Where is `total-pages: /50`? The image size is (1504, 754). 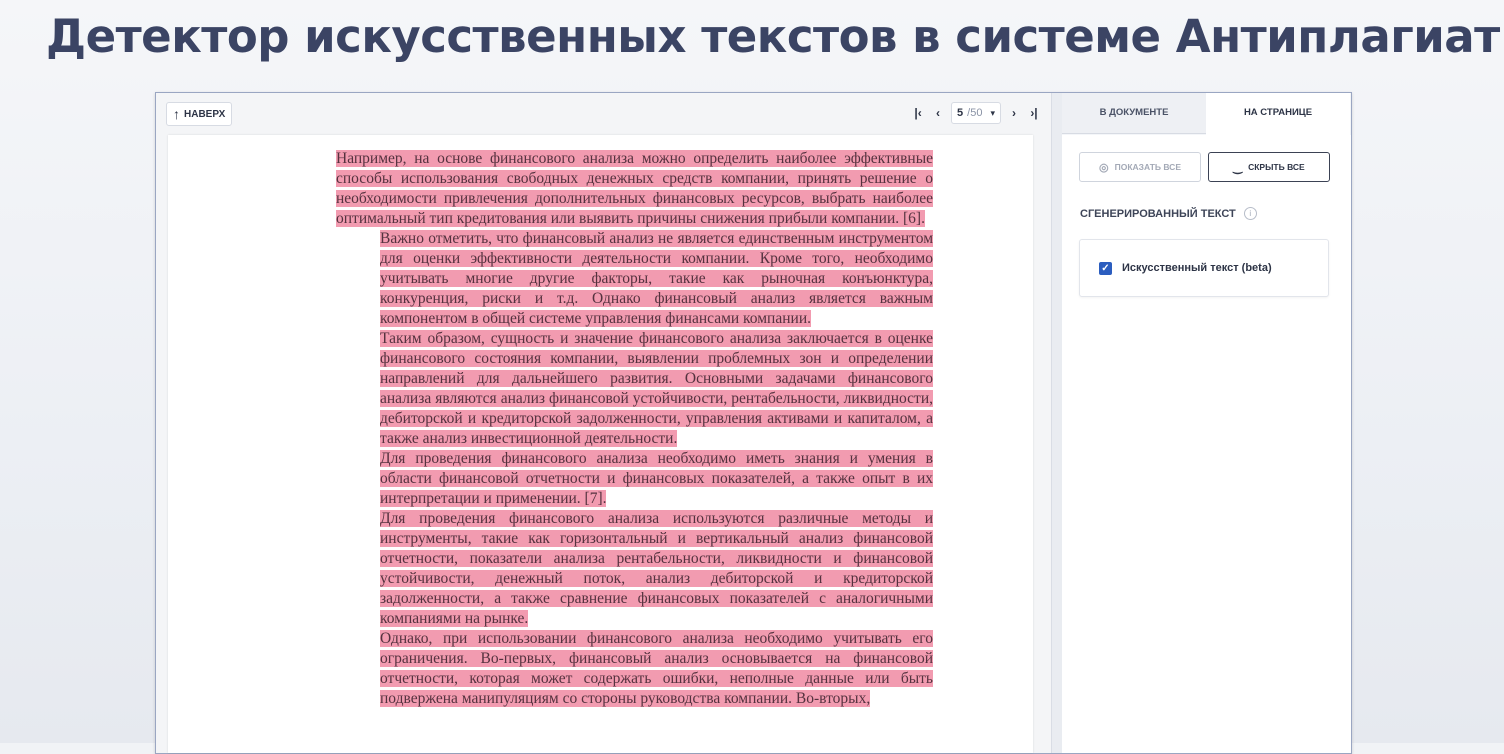 total-pages: /50 is located at coordinates (975, 113).